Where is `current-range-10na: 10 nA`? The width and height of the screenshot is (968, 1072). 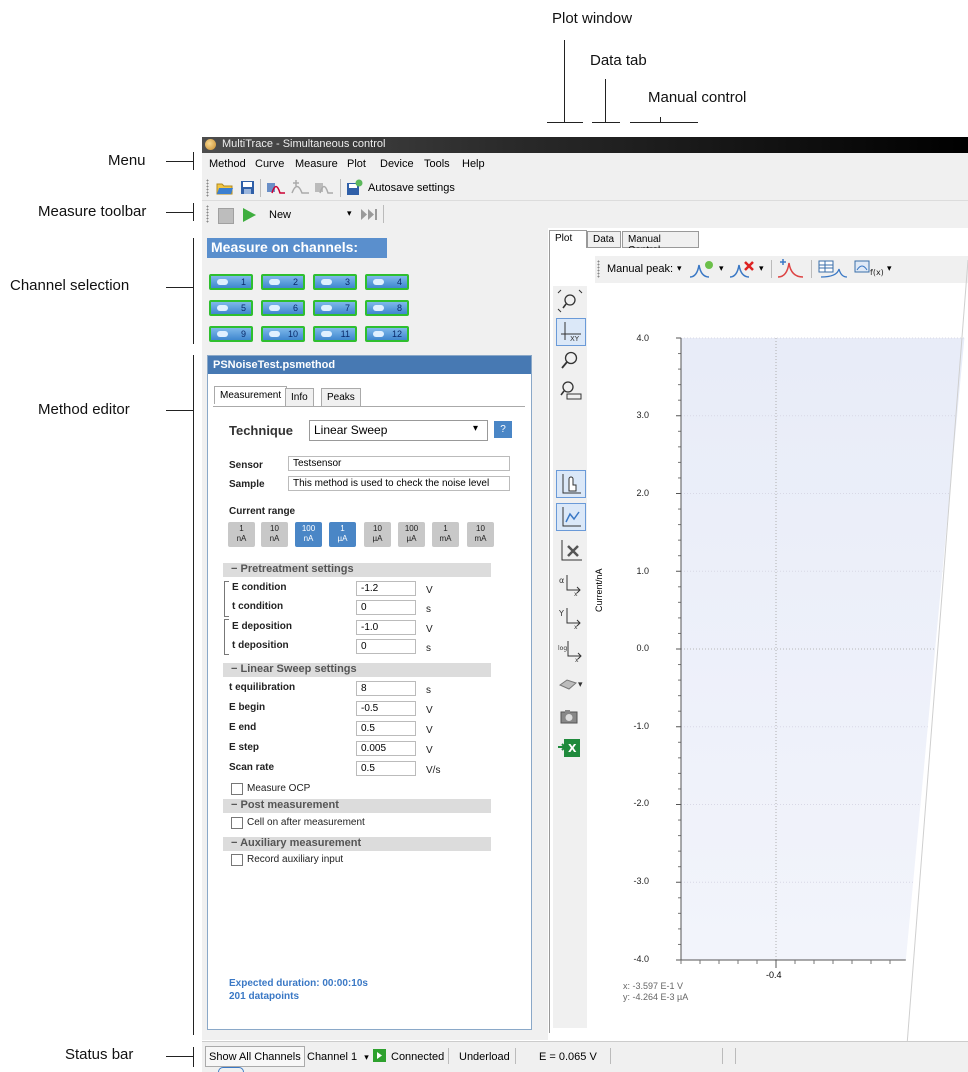
current-range-10na: 10 nA is located at coordinates (274, 534).